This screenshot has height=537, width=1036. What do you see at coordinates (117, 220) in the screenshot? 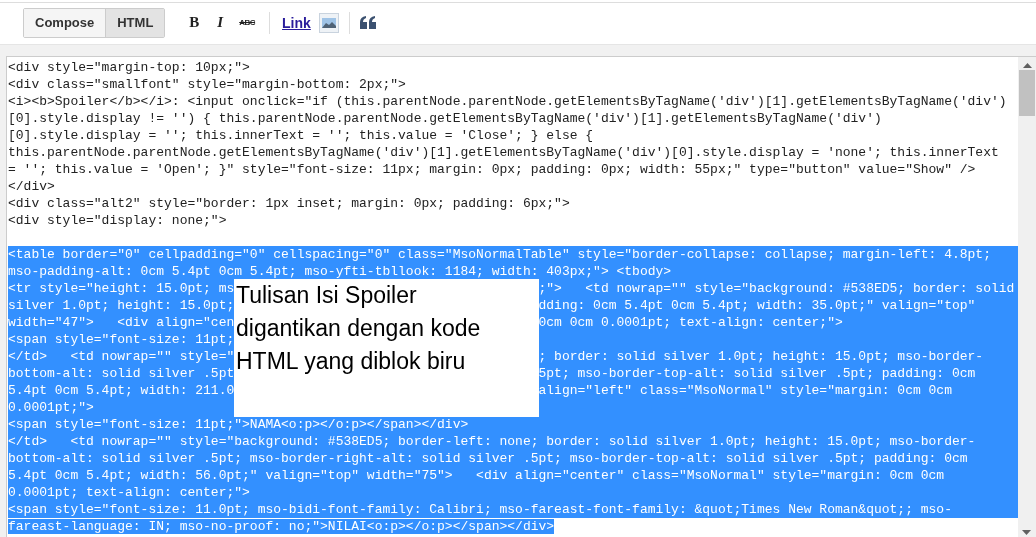
I see `code-line: <div style="display: none;">` at bounding box center [117, 220].